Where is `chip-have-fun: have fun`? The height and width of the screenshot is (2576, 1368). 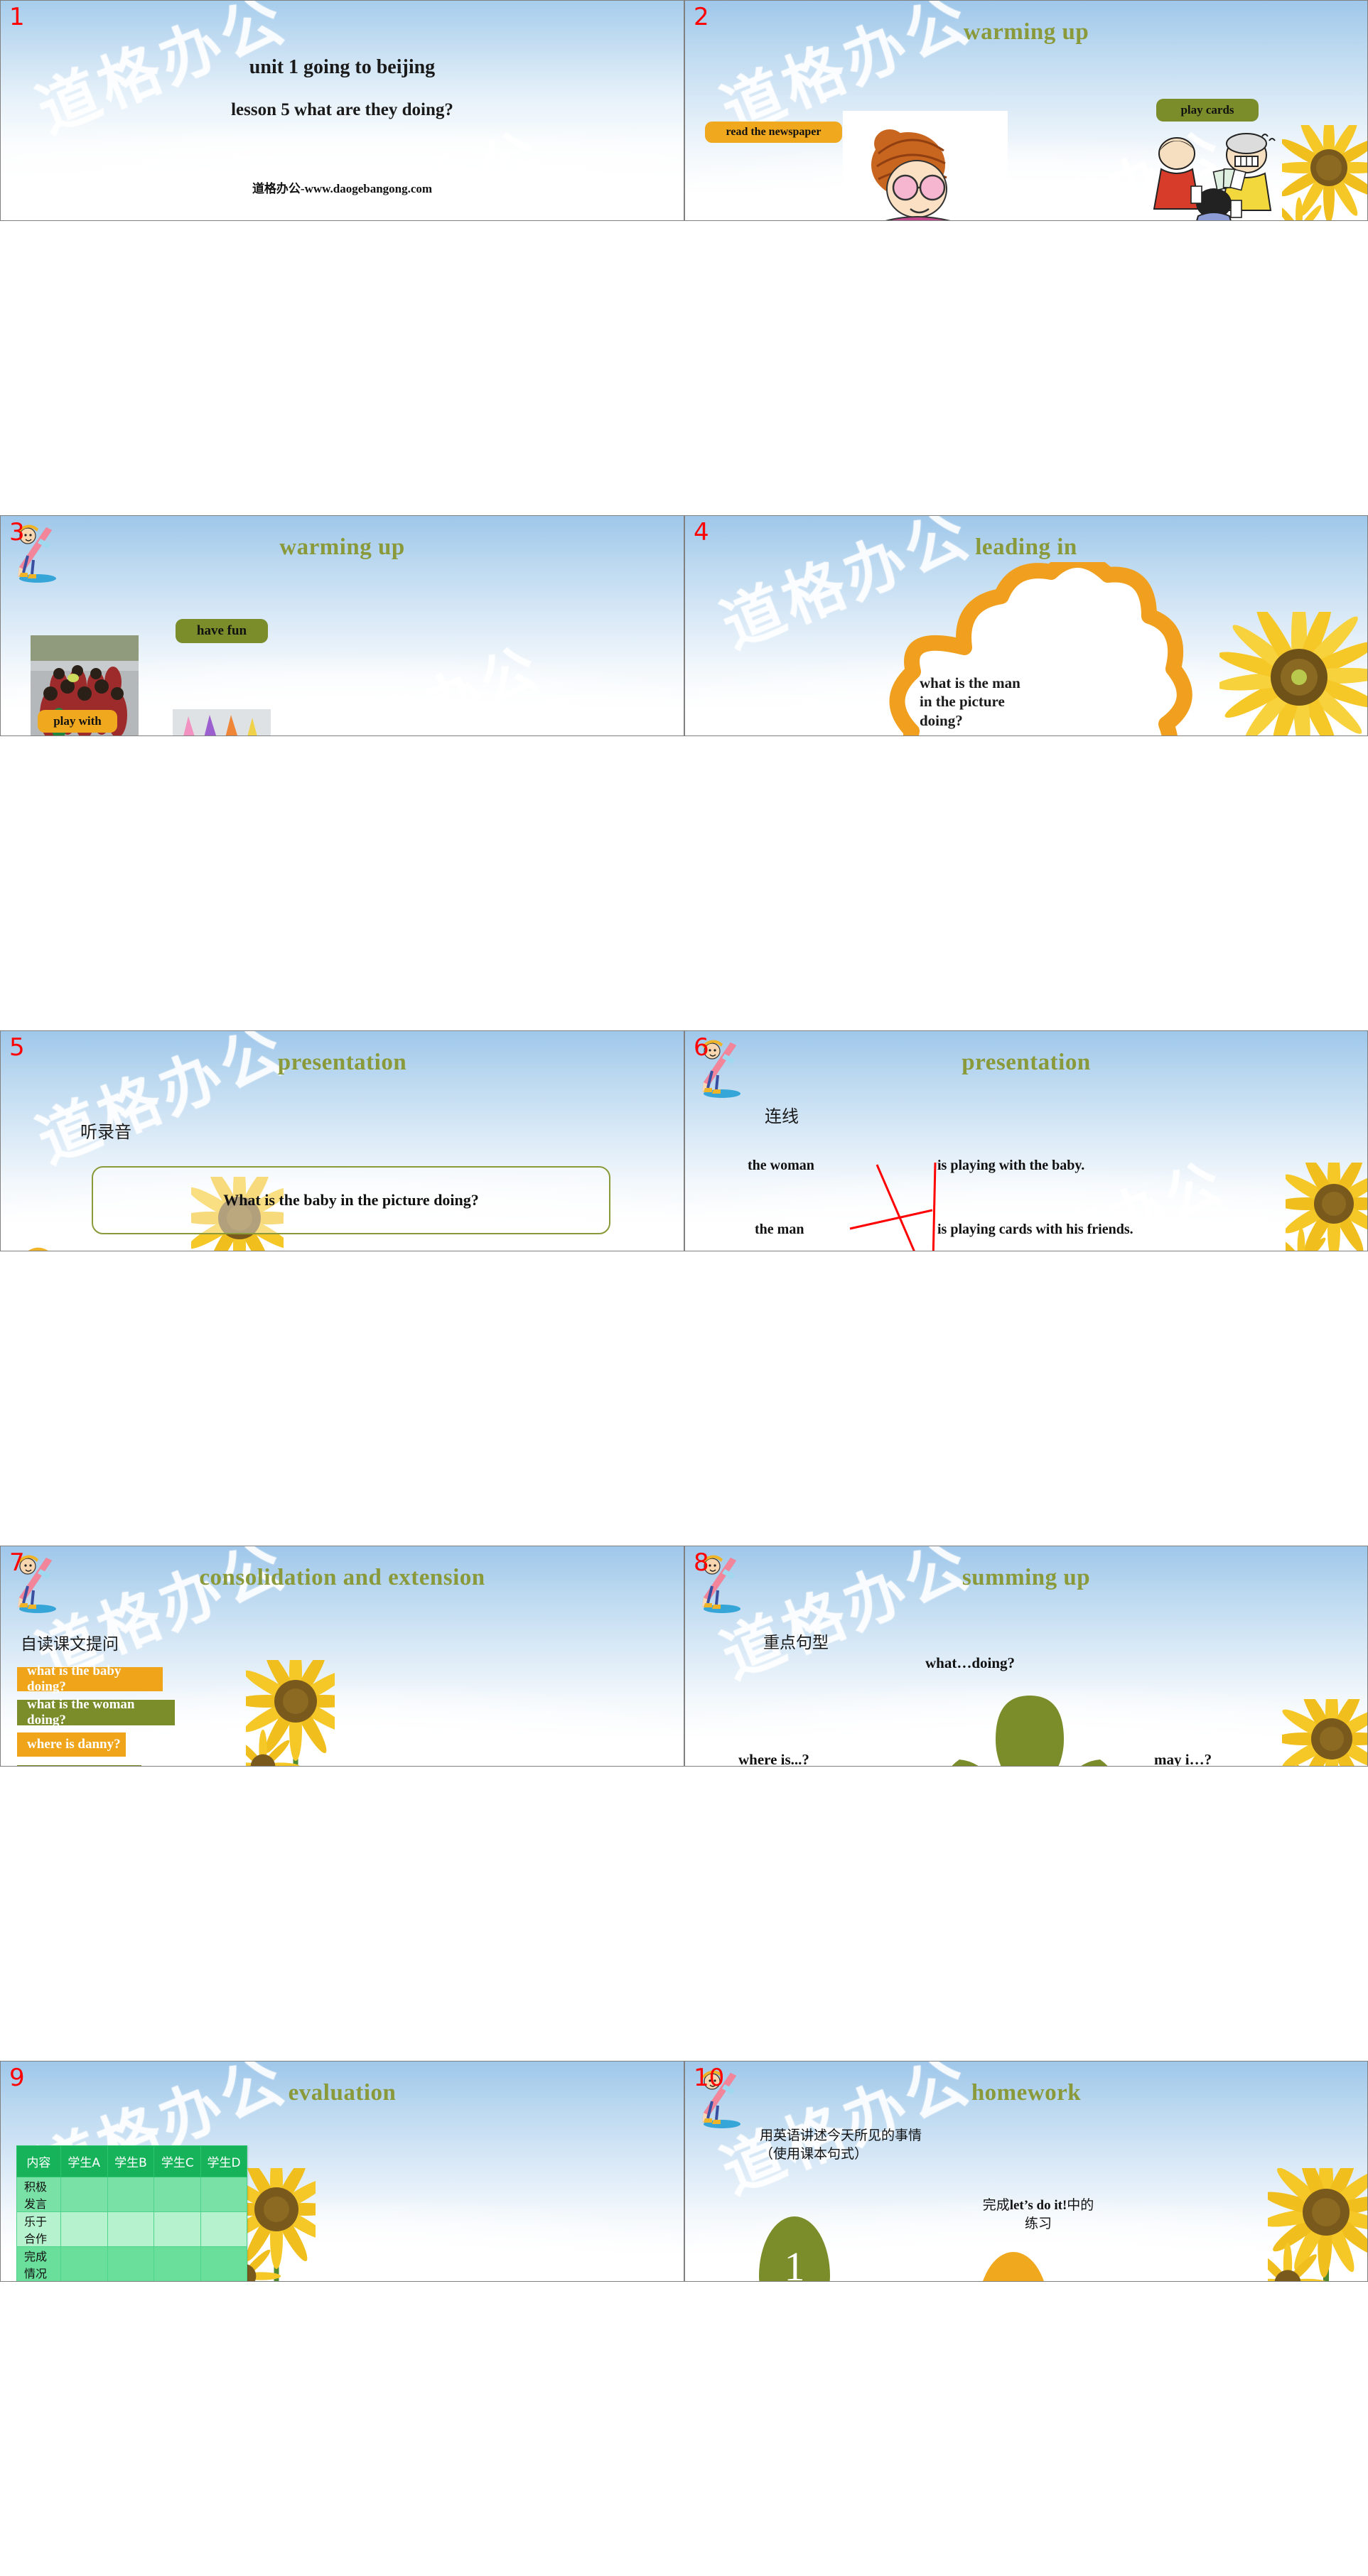 chip-have-fun: have fun is located at coordinates (222, 631).